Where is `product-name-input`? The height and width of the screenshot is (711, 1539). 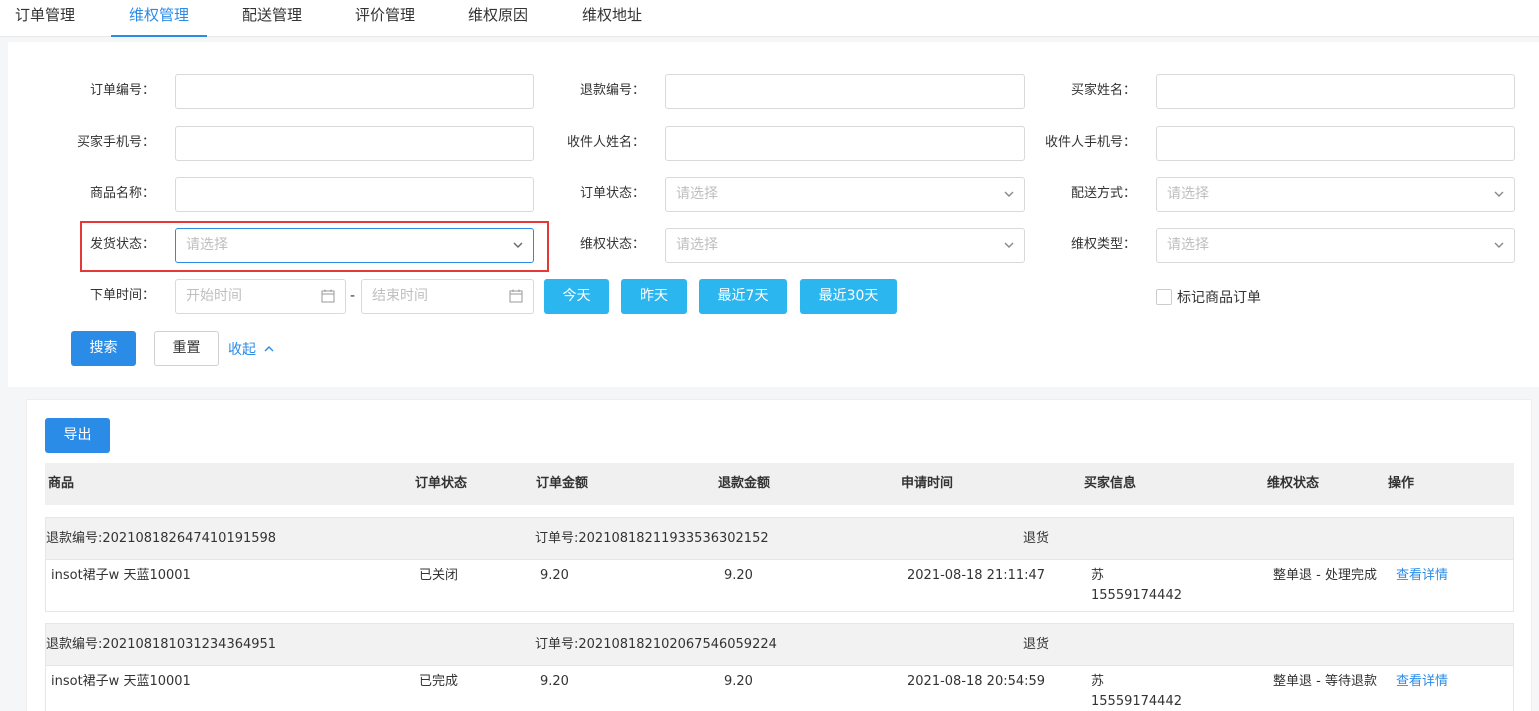 product-name-input is located at coordinates (354, 194).